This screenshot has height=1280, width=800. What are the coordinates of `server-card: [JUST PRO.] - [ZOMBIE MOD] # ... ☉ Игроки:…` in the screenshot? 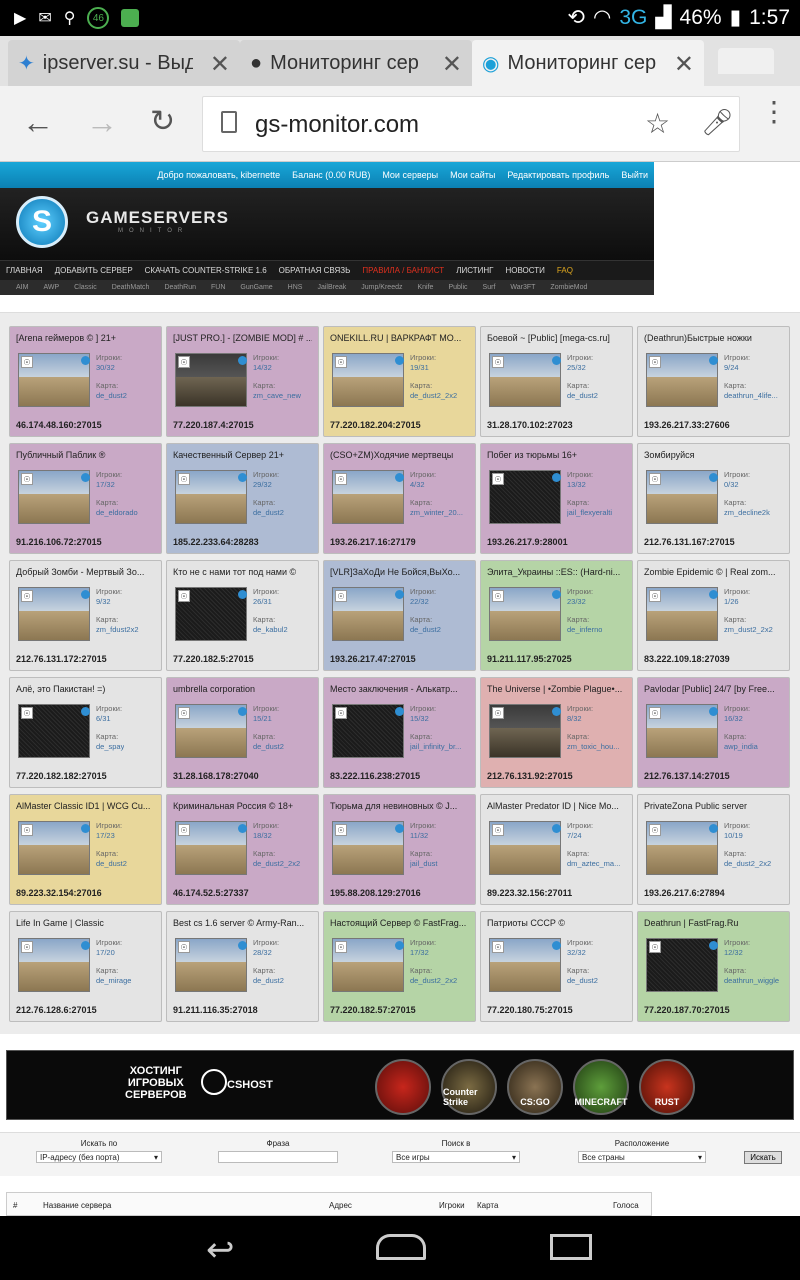 It's located at (242, 381).